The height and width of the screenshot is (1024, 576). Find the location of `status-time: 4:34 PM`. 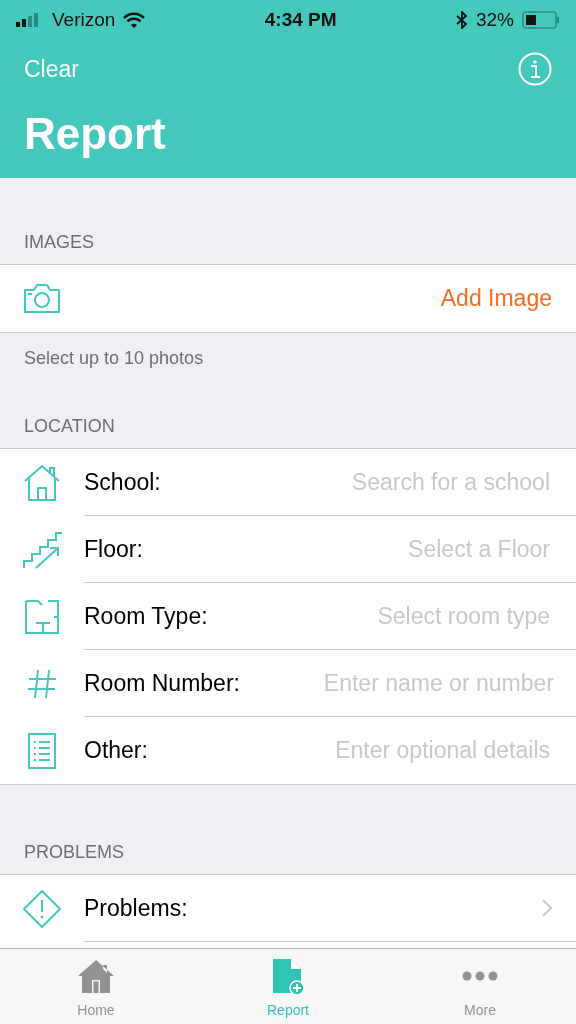

status-time: 4:34 PM is located at coordinates (300, 19).